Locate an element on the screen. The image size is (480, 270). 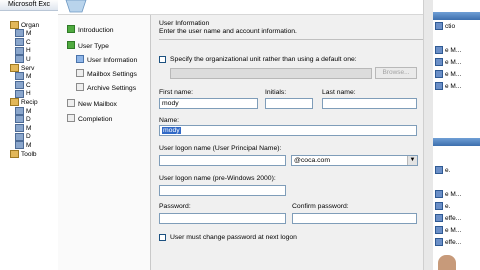
action-item: ctio is located at coordinates (457, 26).